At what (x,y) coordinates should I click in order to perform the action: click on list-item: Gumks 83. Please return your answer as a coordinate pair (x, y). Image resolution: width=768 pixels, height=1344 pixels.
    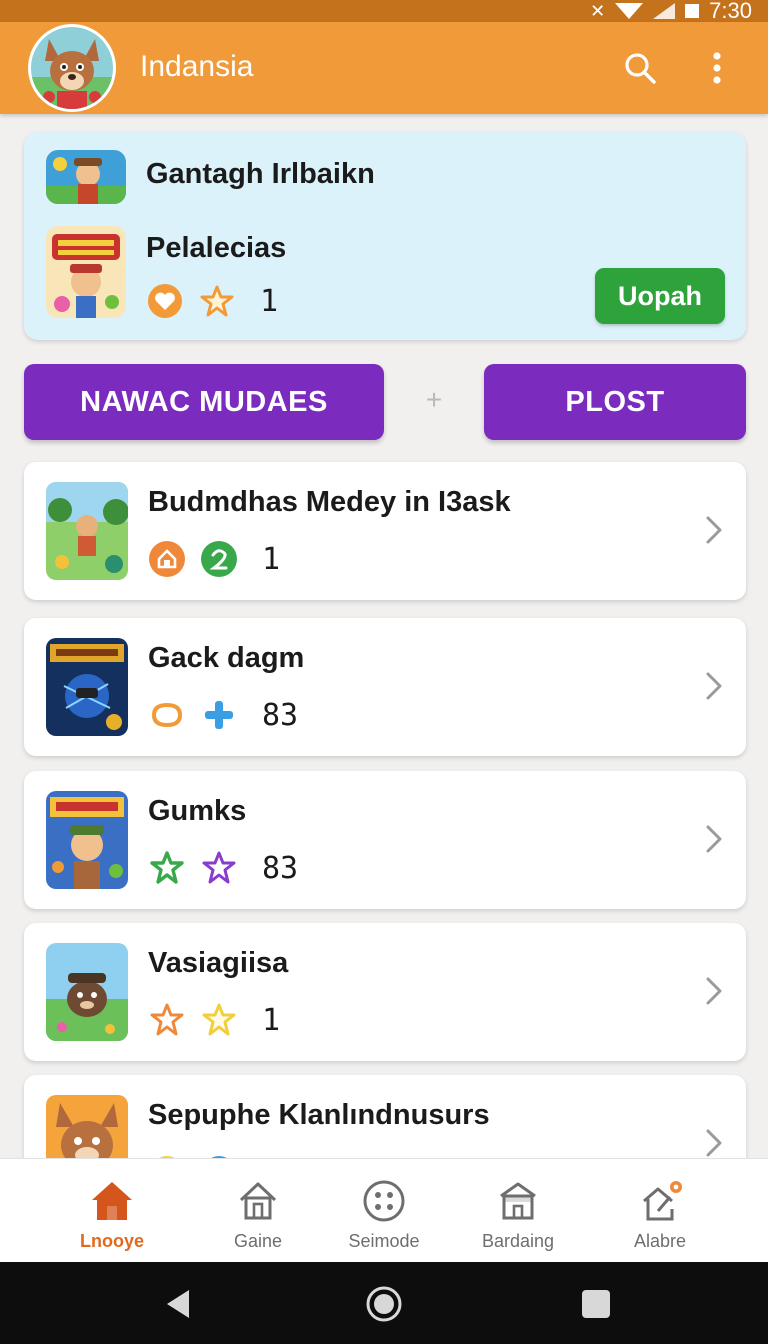
    Looking at the image, I should click on (385, 840).